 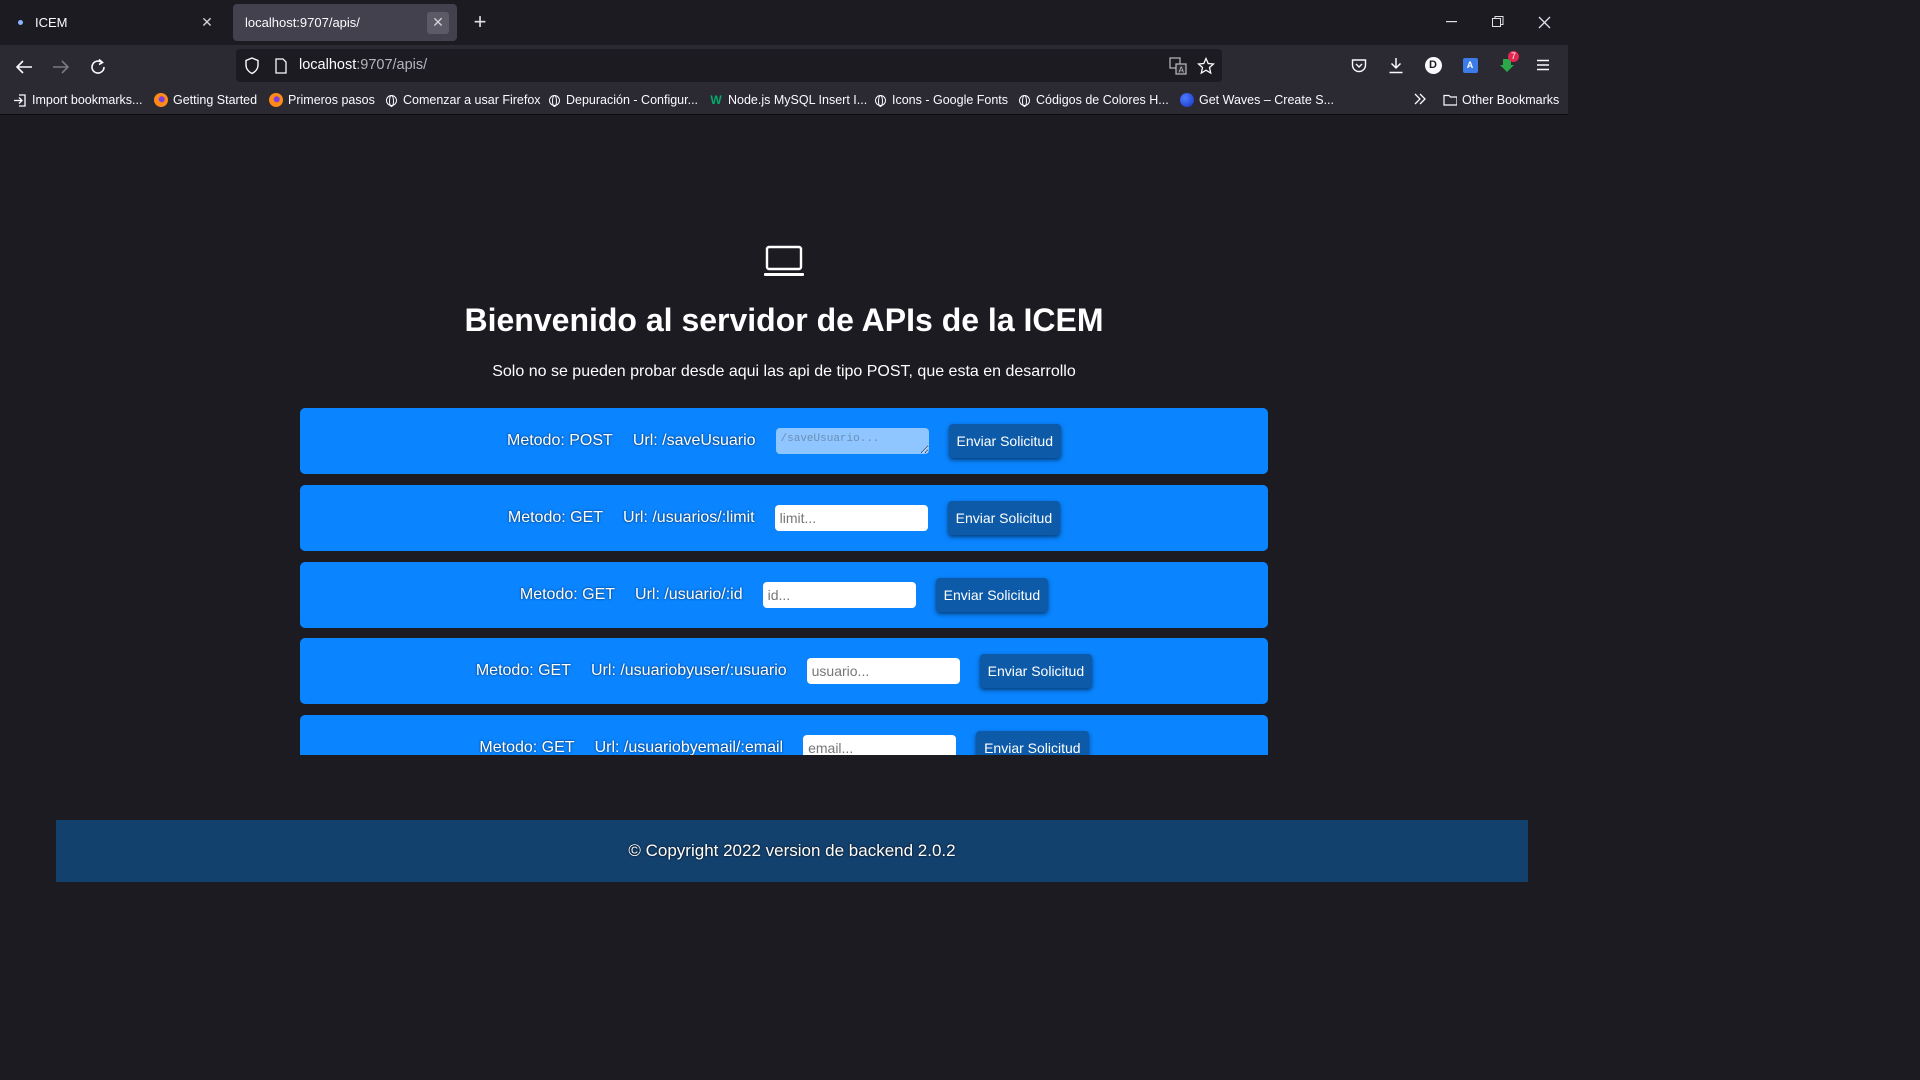 I want to click on import-icon, so click(x=20, y=100).